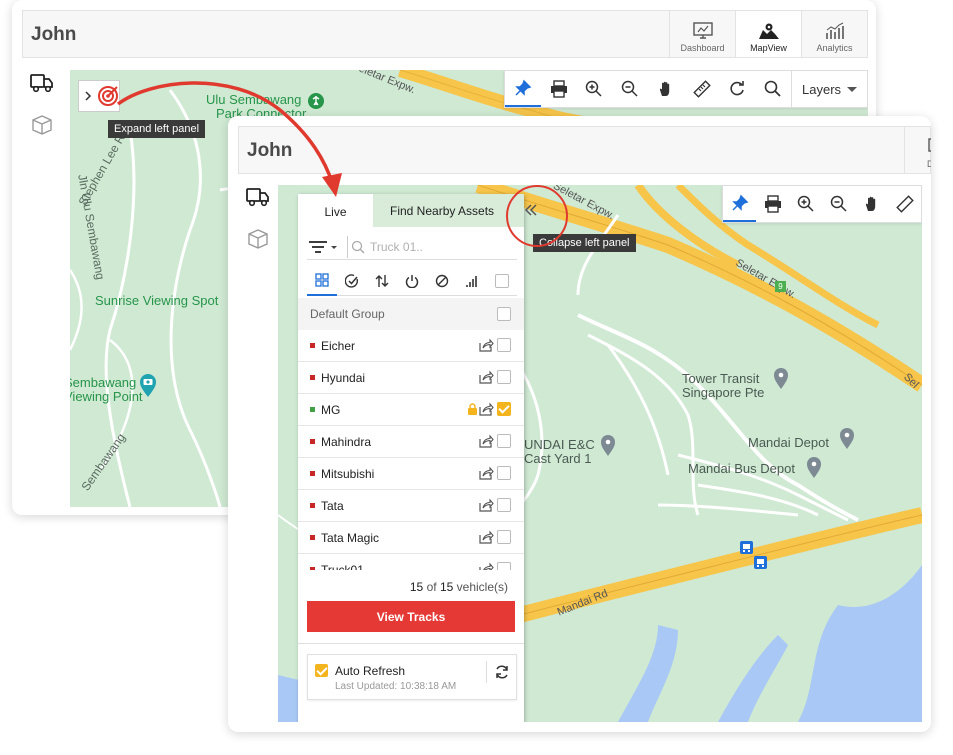 The width and height of the screenshot is (953, 755). I want to click on pin-icon, so click(523, 87).